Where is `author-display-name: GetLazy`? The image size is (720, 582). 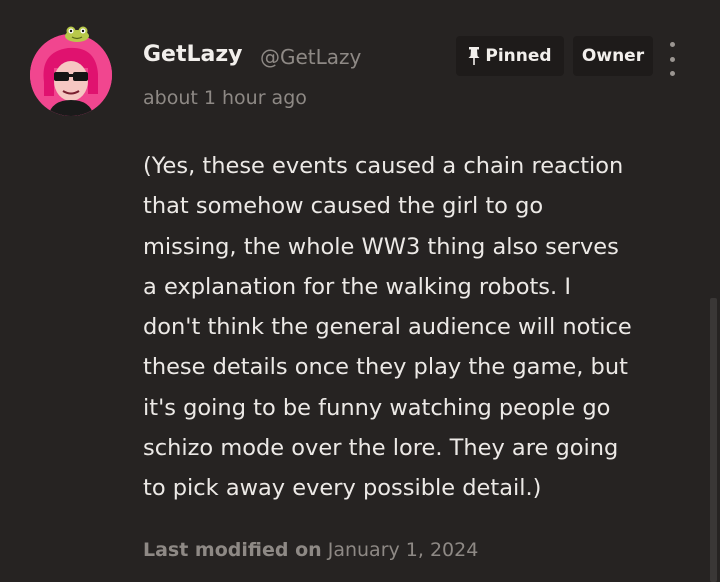
author-display-name: GetLazy is located at coordinates (193, 54).